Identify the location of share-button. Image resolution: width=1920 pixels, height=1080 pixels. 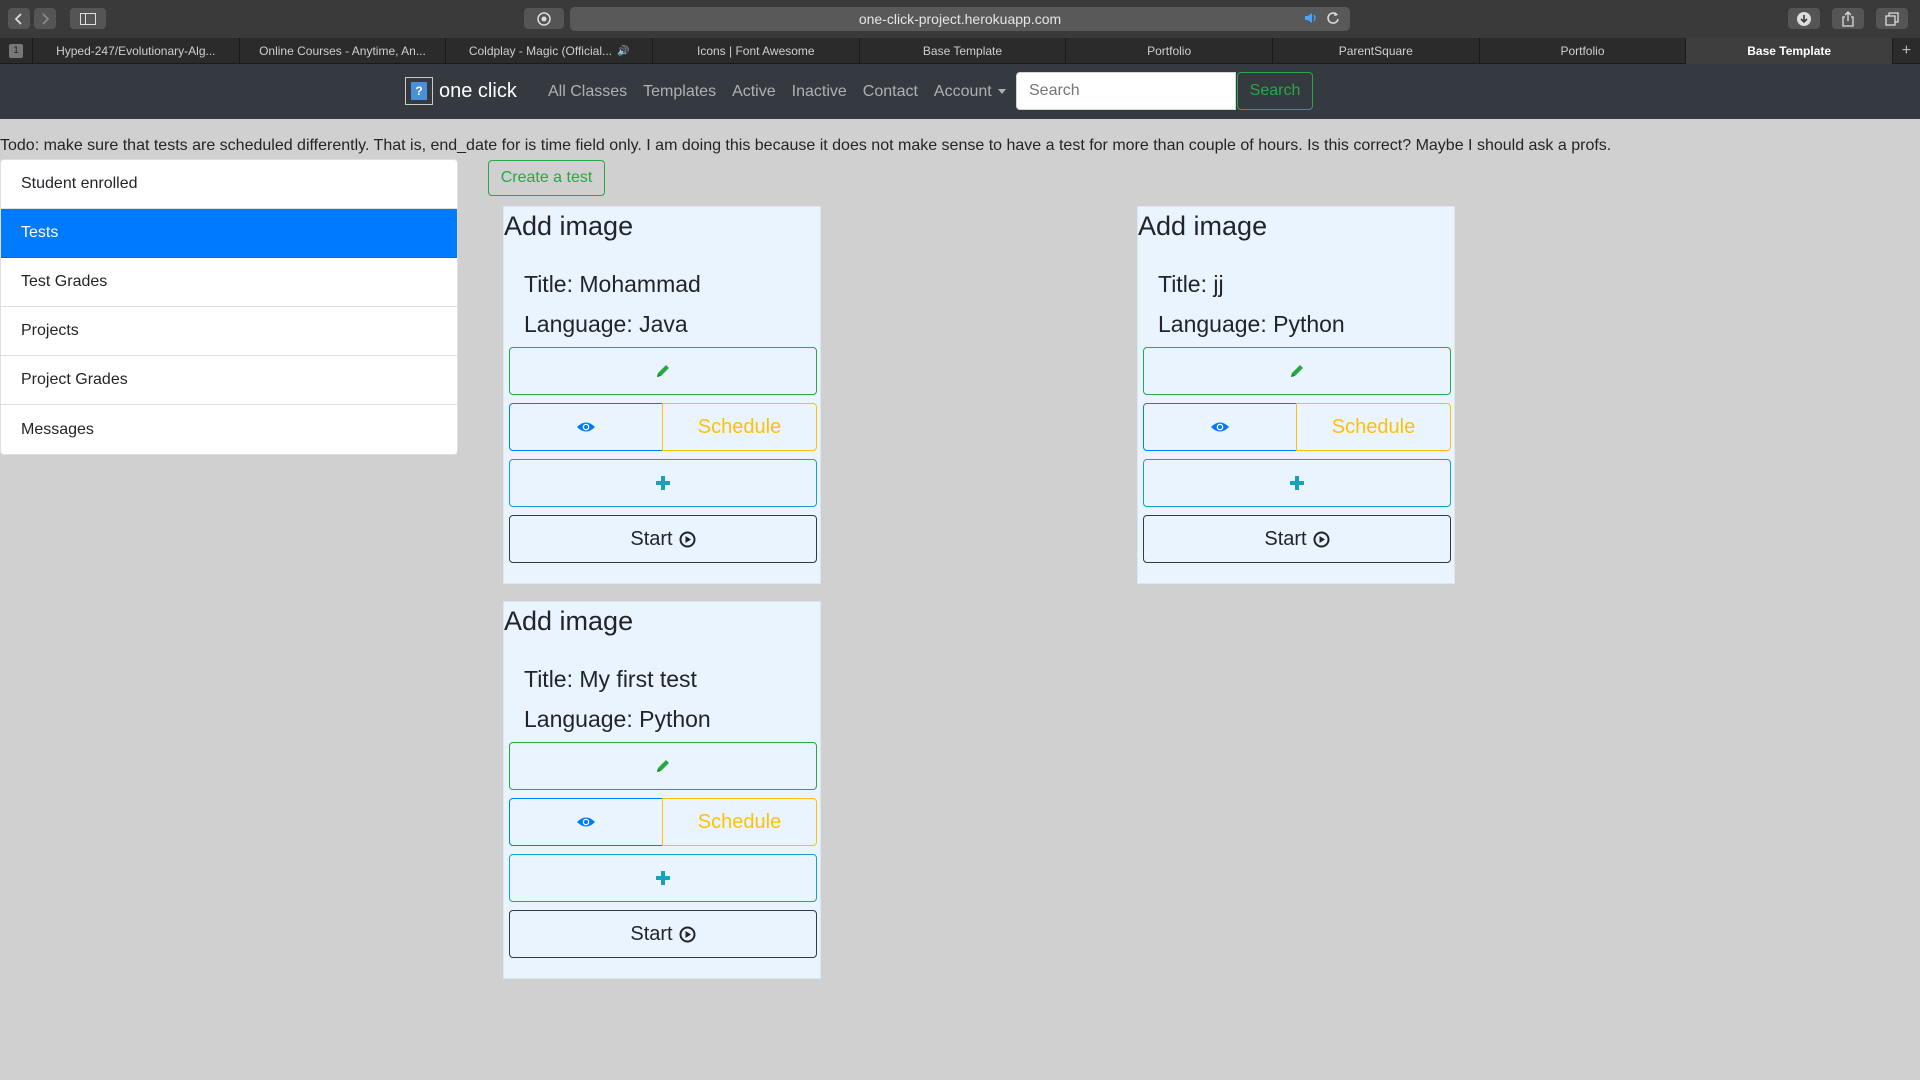
(1848, 18).